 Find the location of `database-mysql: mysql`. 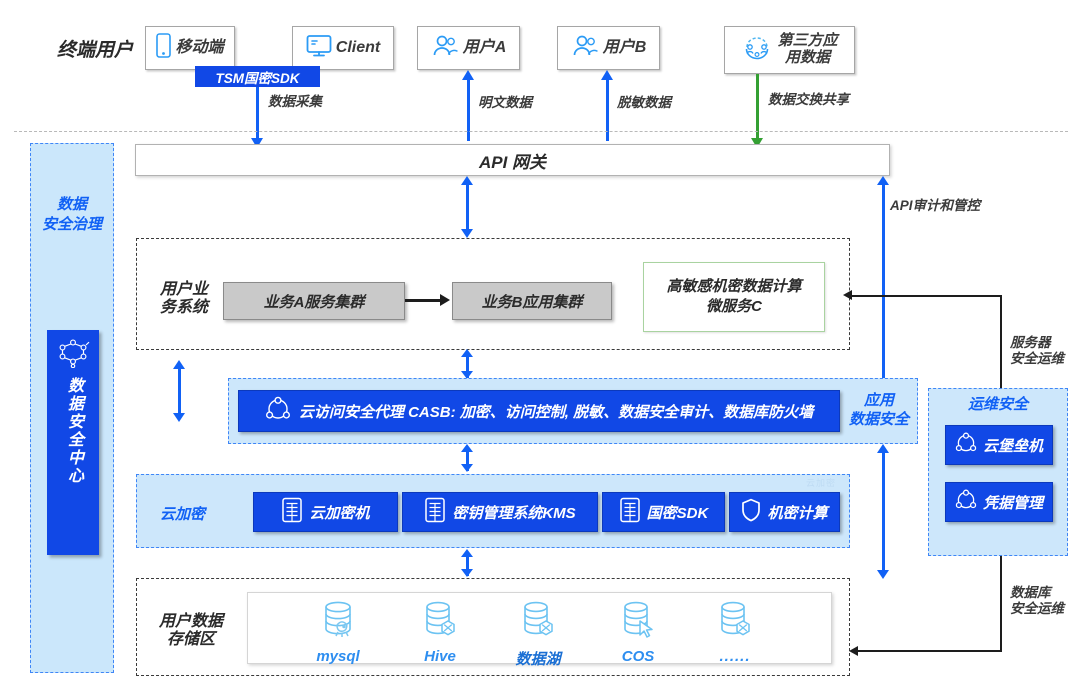

database-mysql: mysql is located at coordinates (338, 632).